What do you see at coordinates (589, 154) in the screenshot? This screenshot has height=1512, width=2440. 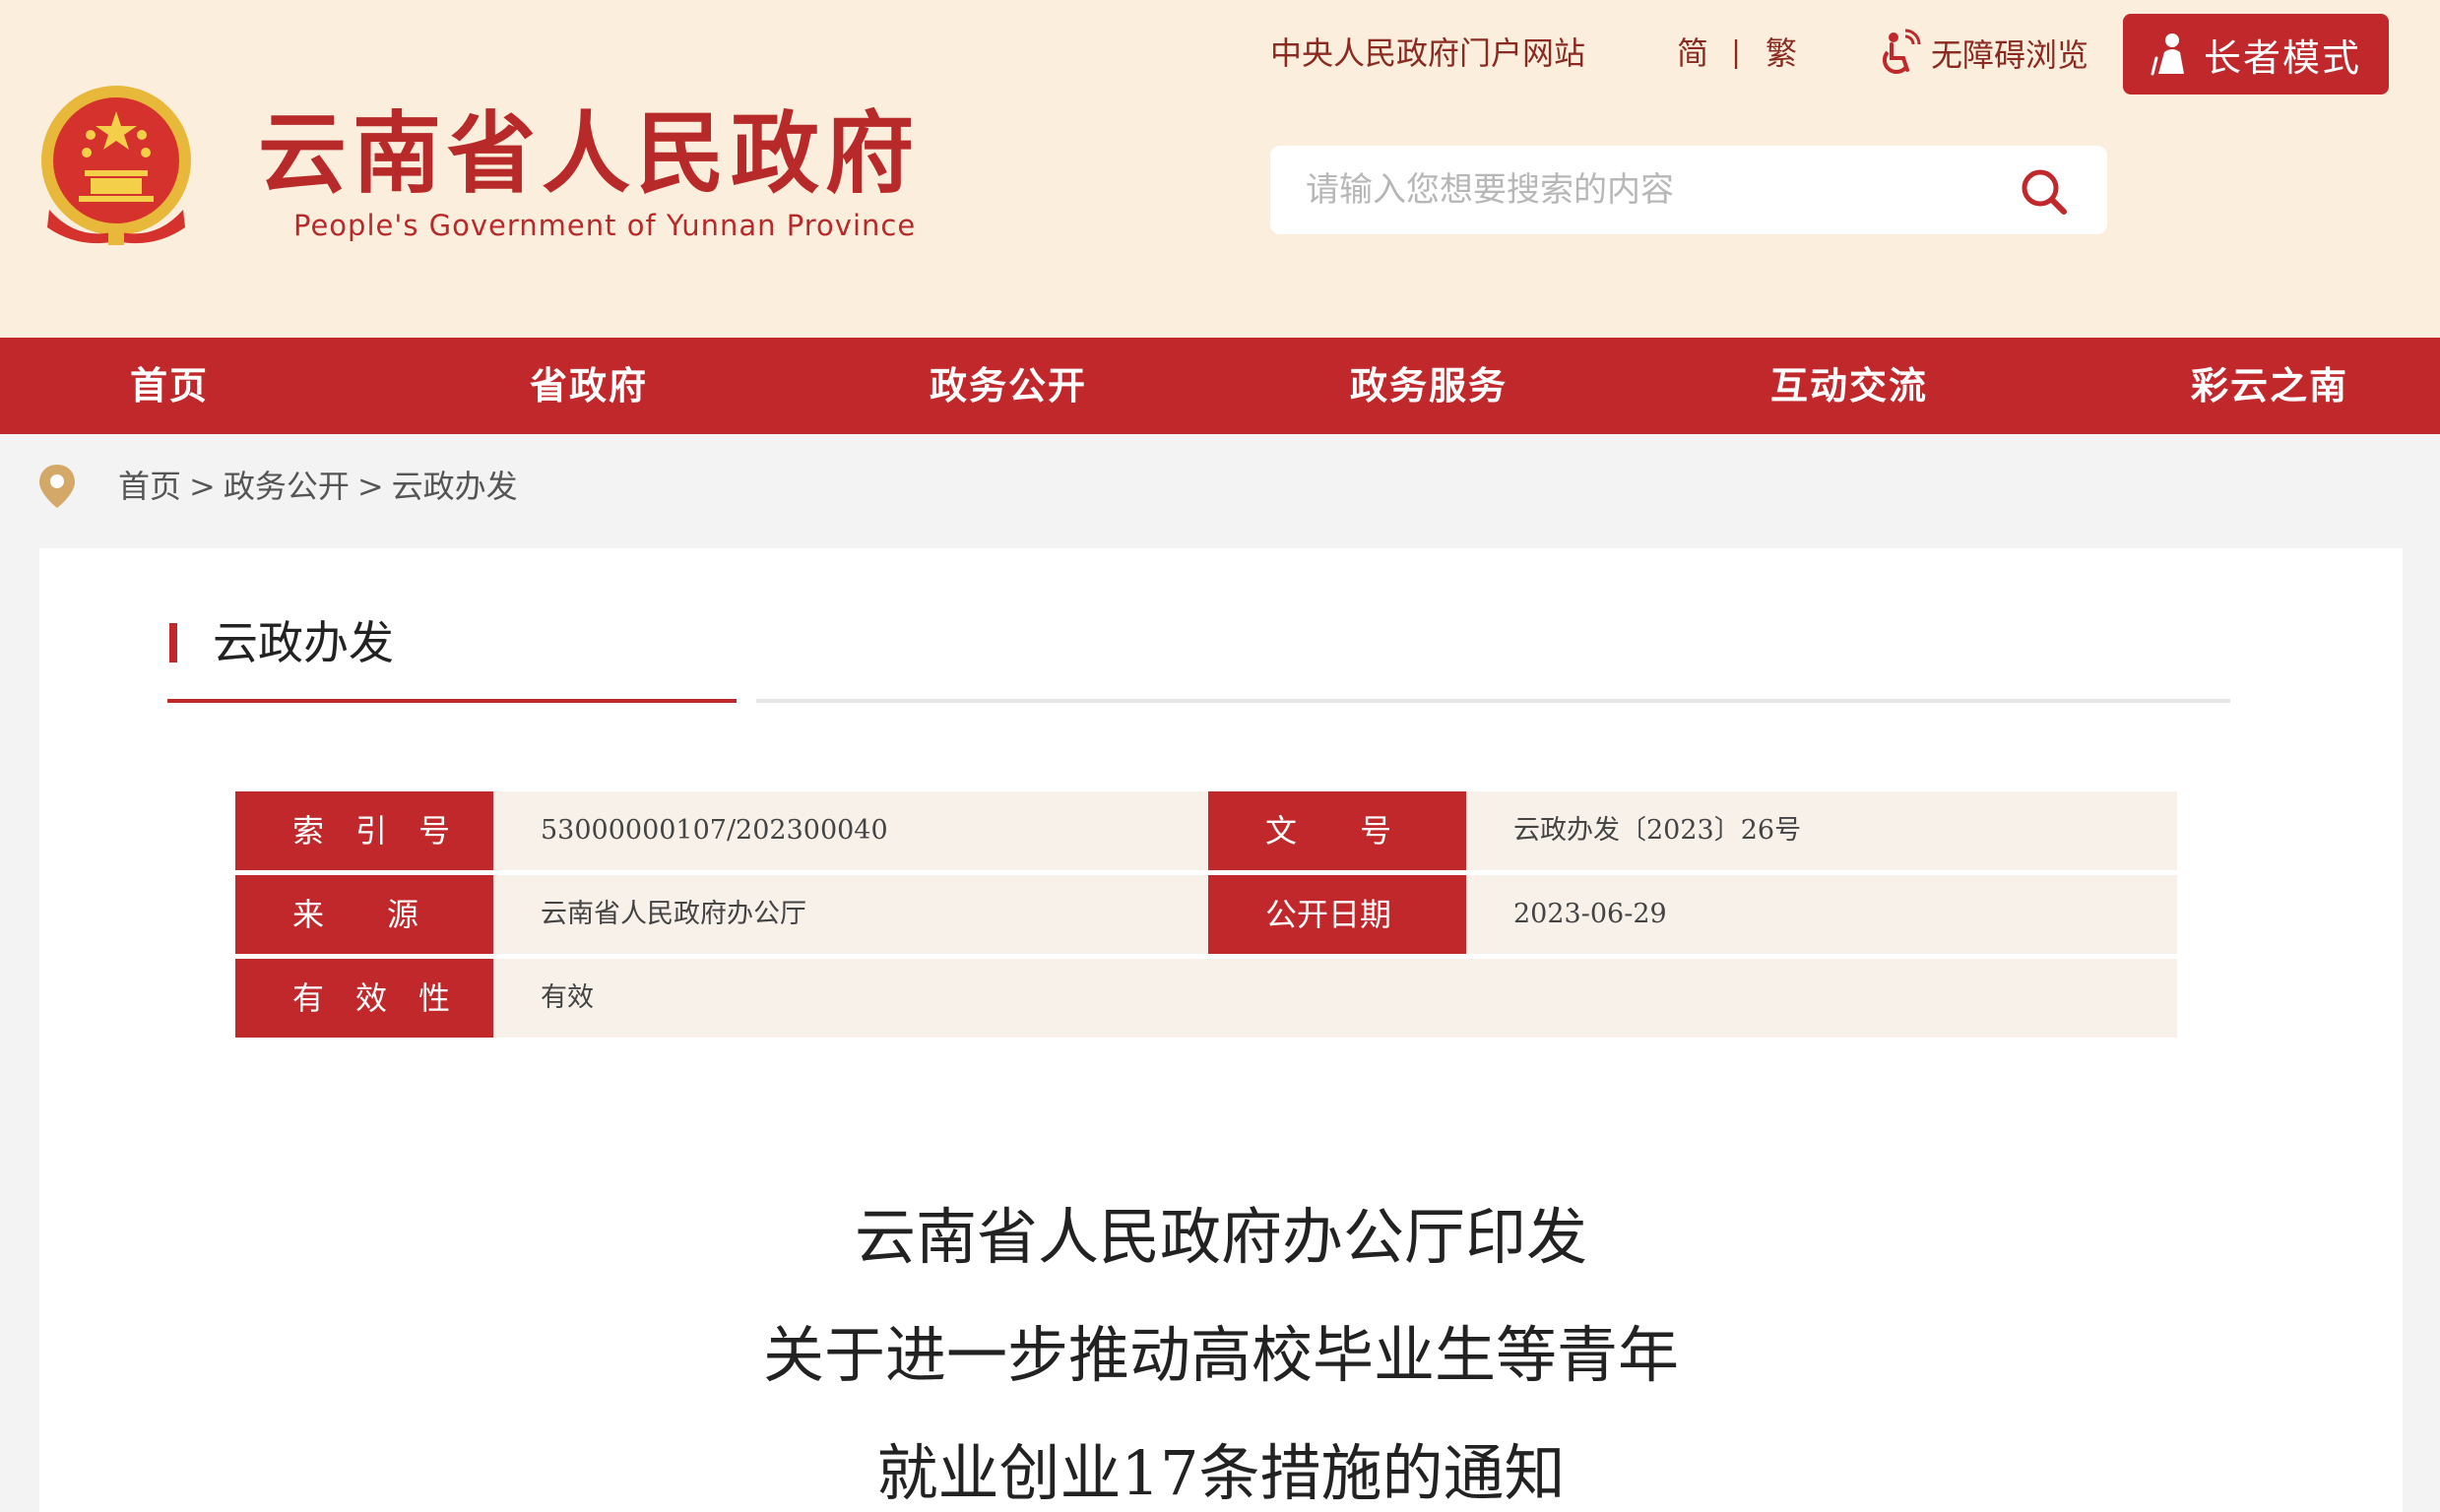 I see `site-title: 云南省人民政府` at bounding box center [589, 154].